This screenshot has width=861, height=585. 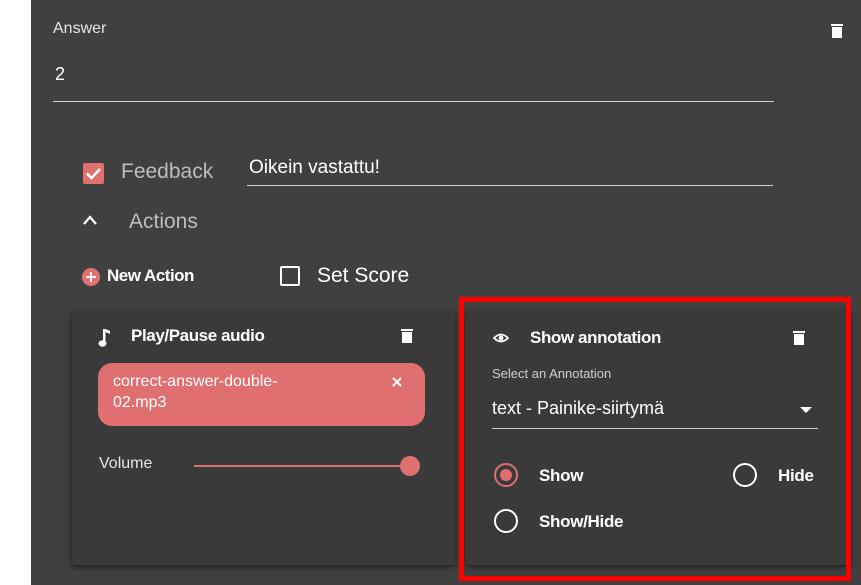 What do you see at coordinates (397, 382) in the screenshot?
I see `remove-file-icon` at bounding box center [397, 382].